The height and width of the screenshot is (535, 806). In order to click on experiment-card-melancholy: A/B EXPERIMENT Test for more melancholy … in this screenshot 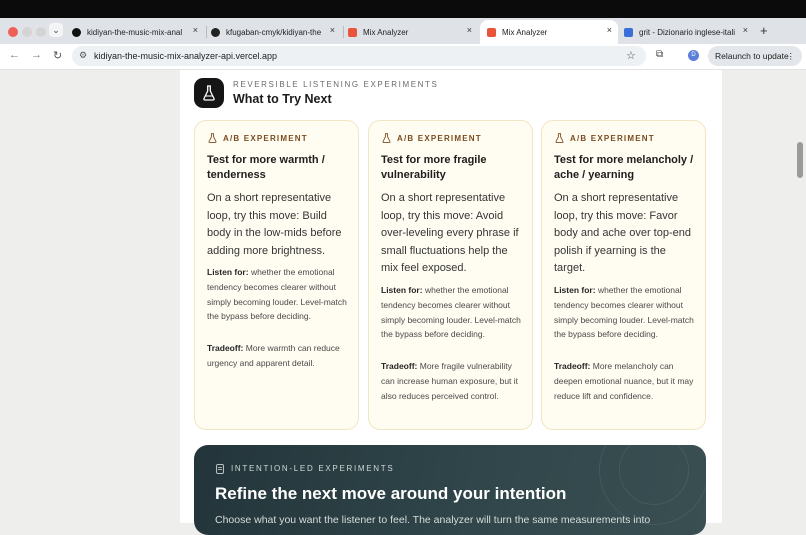, I will do `click(623, 275)`.